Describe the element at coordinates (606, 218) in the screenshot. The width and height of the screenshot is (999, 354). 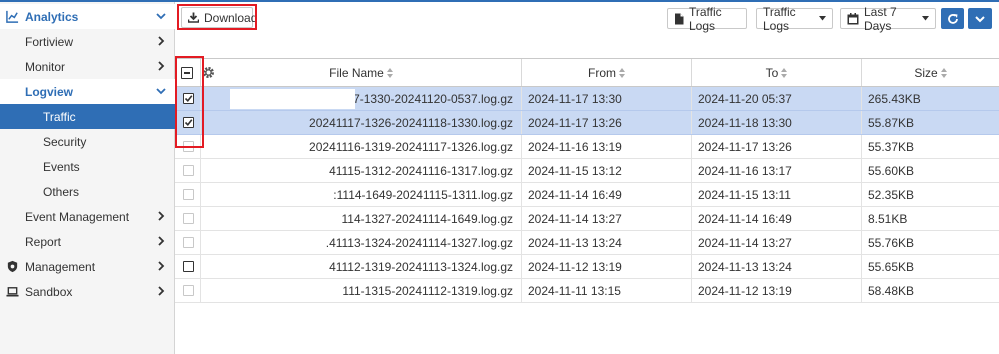
I see `from-cell: 2024-11-14 13:27` at that location.